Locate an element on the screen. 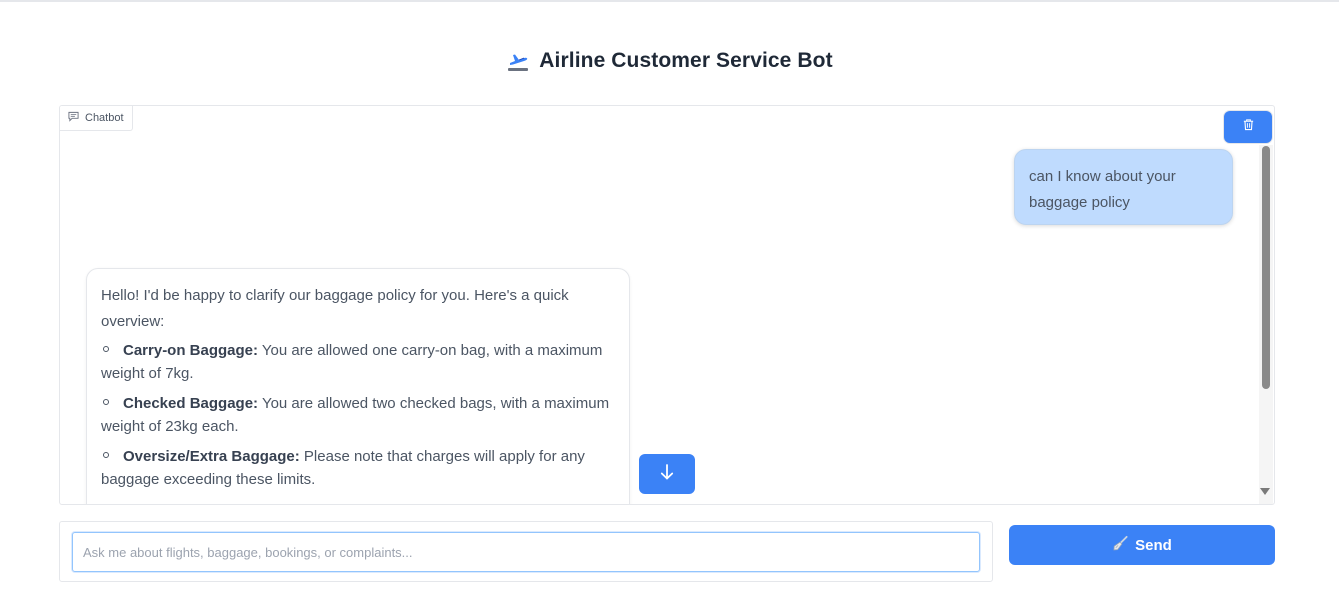 Image resolution: width=1339 pixels, height=602 pixels. arrow-down-icon is located at coordinates (667, 474).